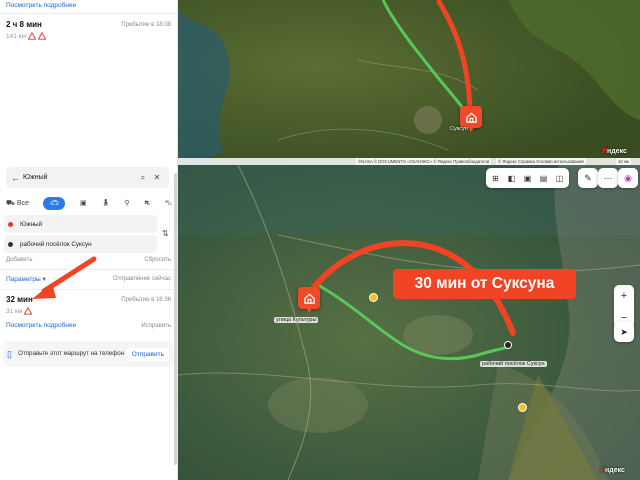 Image resolution: width=640 pixels, height=480 pixels. I want to click on mode-scooter: ⛐, so click(147, 203).